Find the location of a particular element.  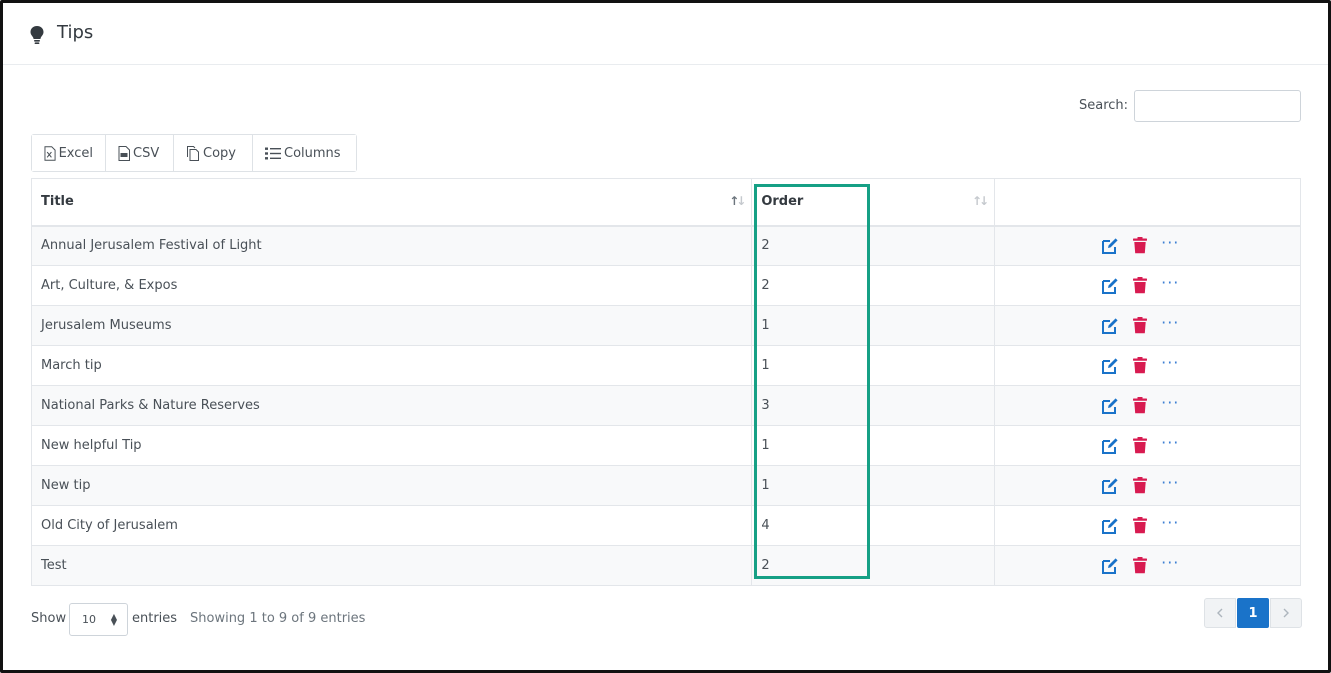

table-row: Jerusalem Museums 1 ··· is located at coordinates (665, 325).